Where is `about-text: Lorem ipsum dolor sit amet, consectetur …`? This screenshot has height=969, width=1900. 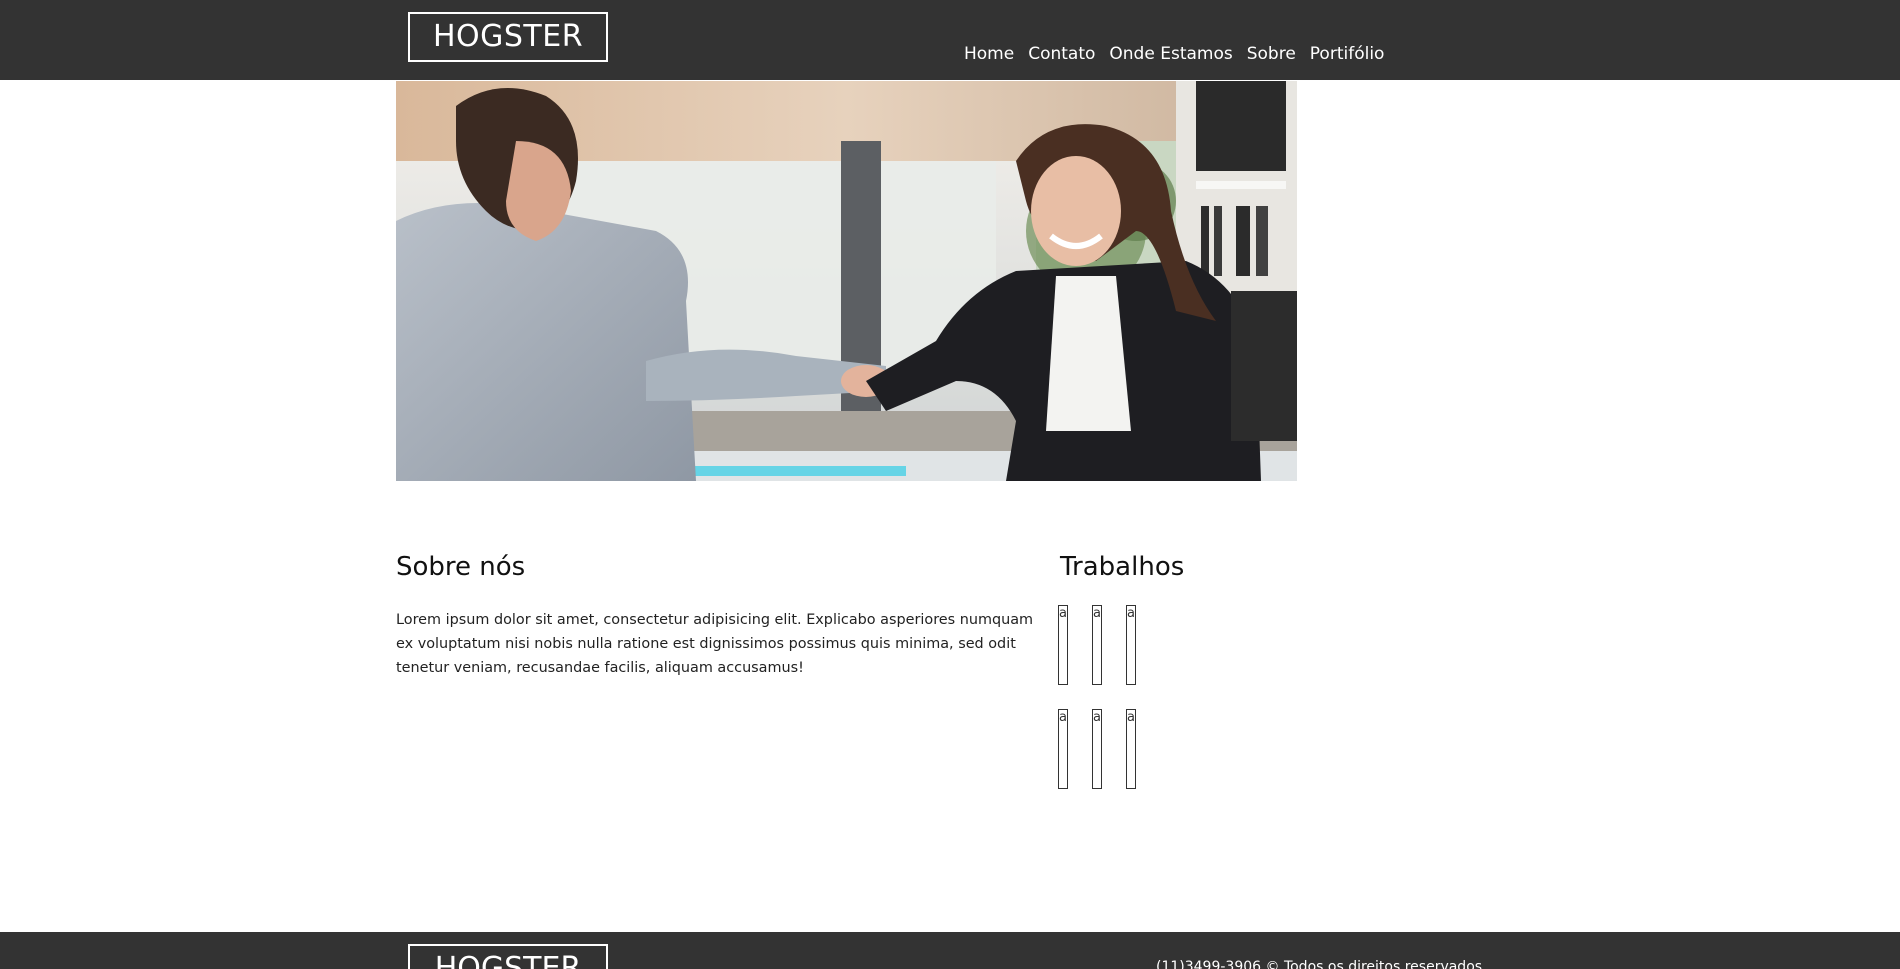 about-text: Lorem ipsum dolor sit amet, consectetur … is located at coordinates (715, 644).